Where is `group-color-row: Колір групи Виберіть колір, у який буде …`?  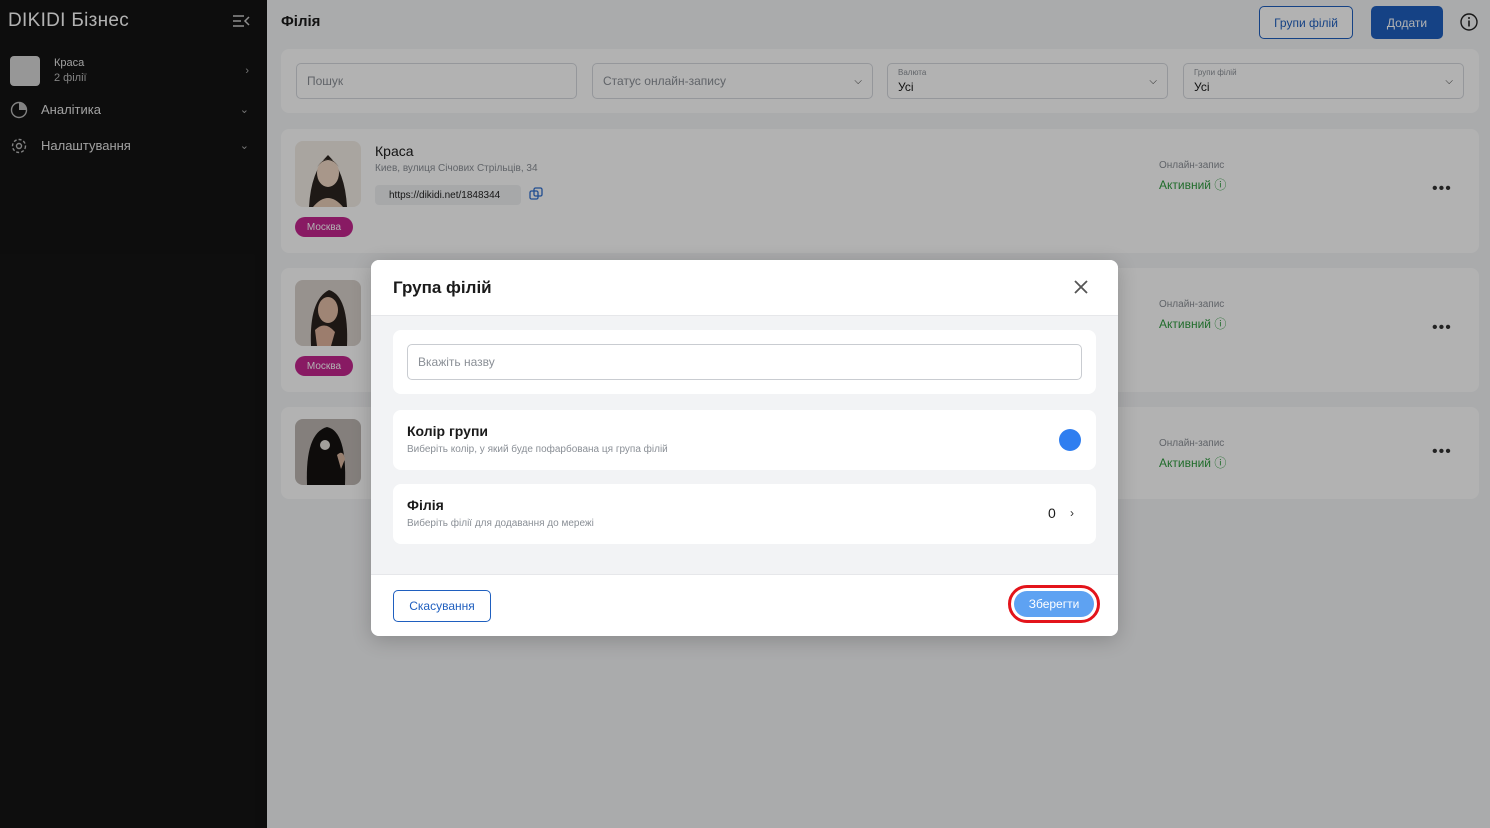 group-color-row: Колір групи Виберіть колір, у який буде … is located at coordinates (744, 440).